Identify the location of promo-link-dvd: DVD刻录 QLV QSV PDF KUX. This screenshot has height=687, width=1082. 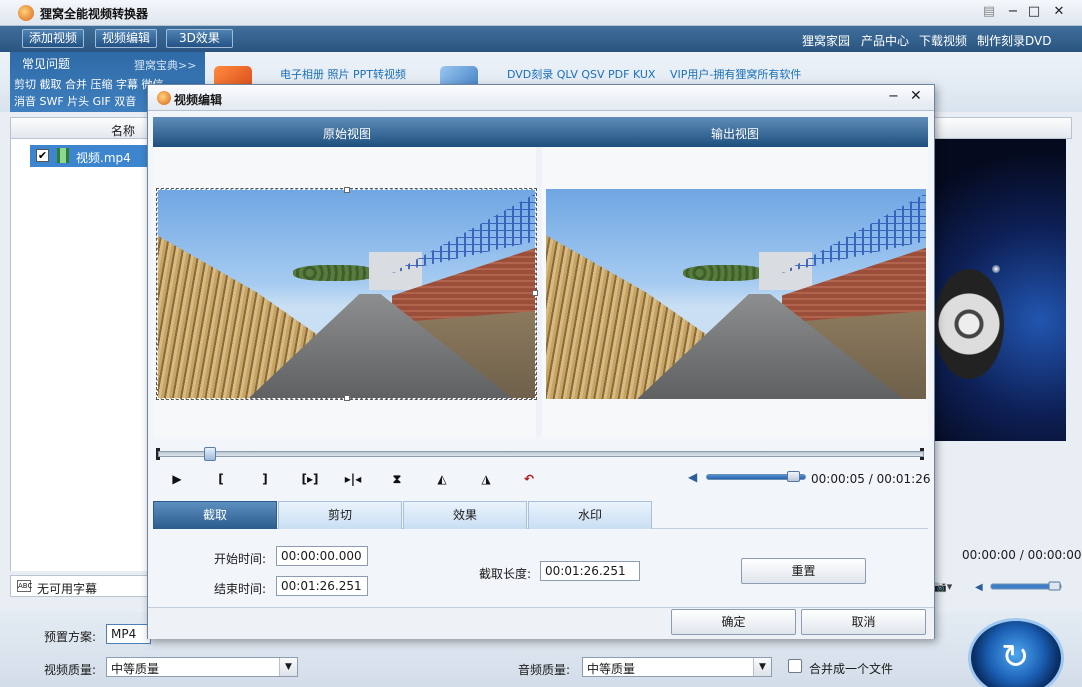
(581, 74).